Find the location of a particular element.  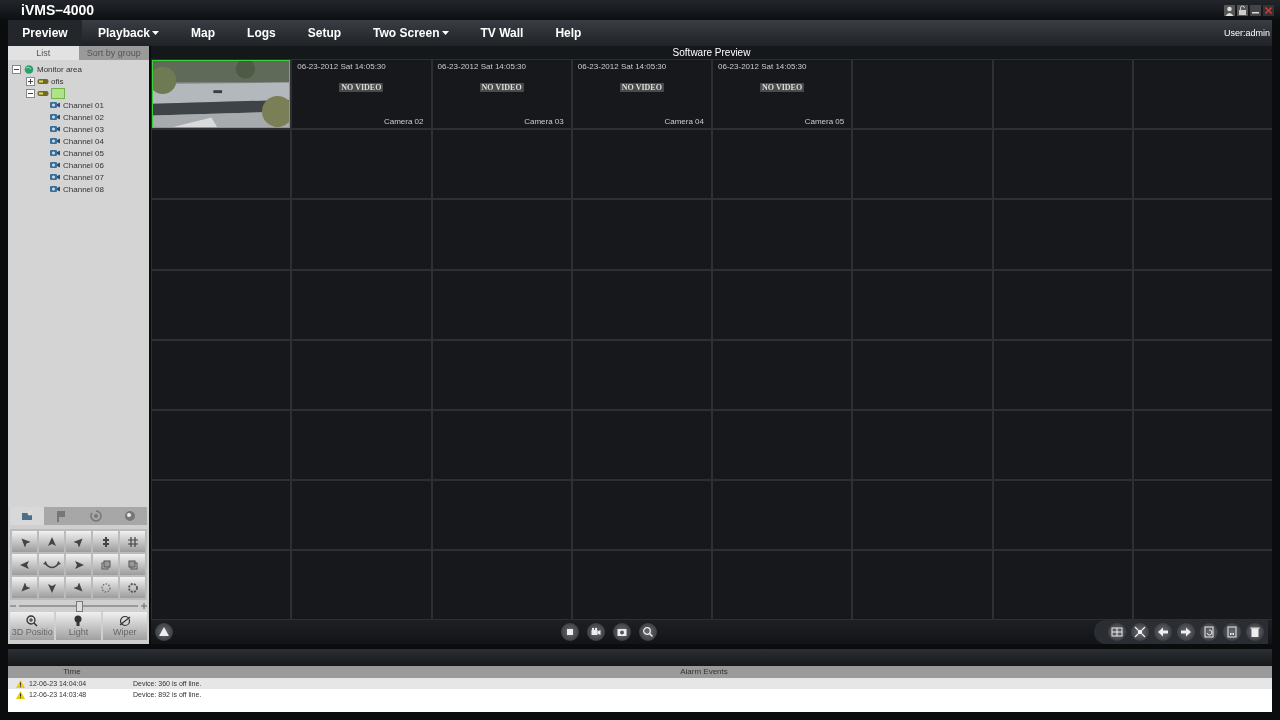

menu-tab: Preview is located at coordinates (45, 33).